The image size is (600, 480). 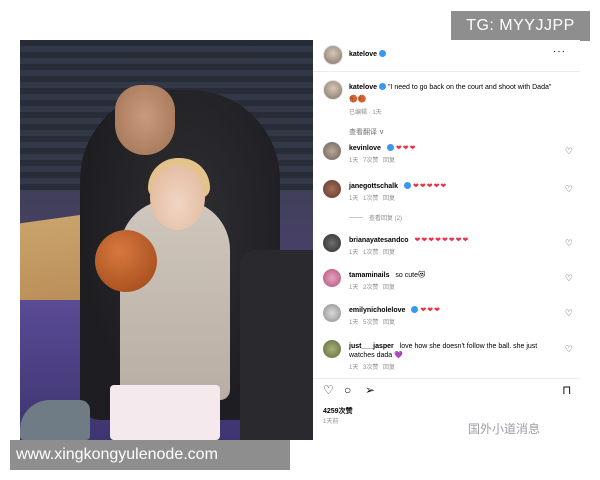 What do you see at coordinates (150, 455) in the screenshot?
I see `watermark-bottom: www.xingkongyulenode.com` at bounding box center [150, 455].